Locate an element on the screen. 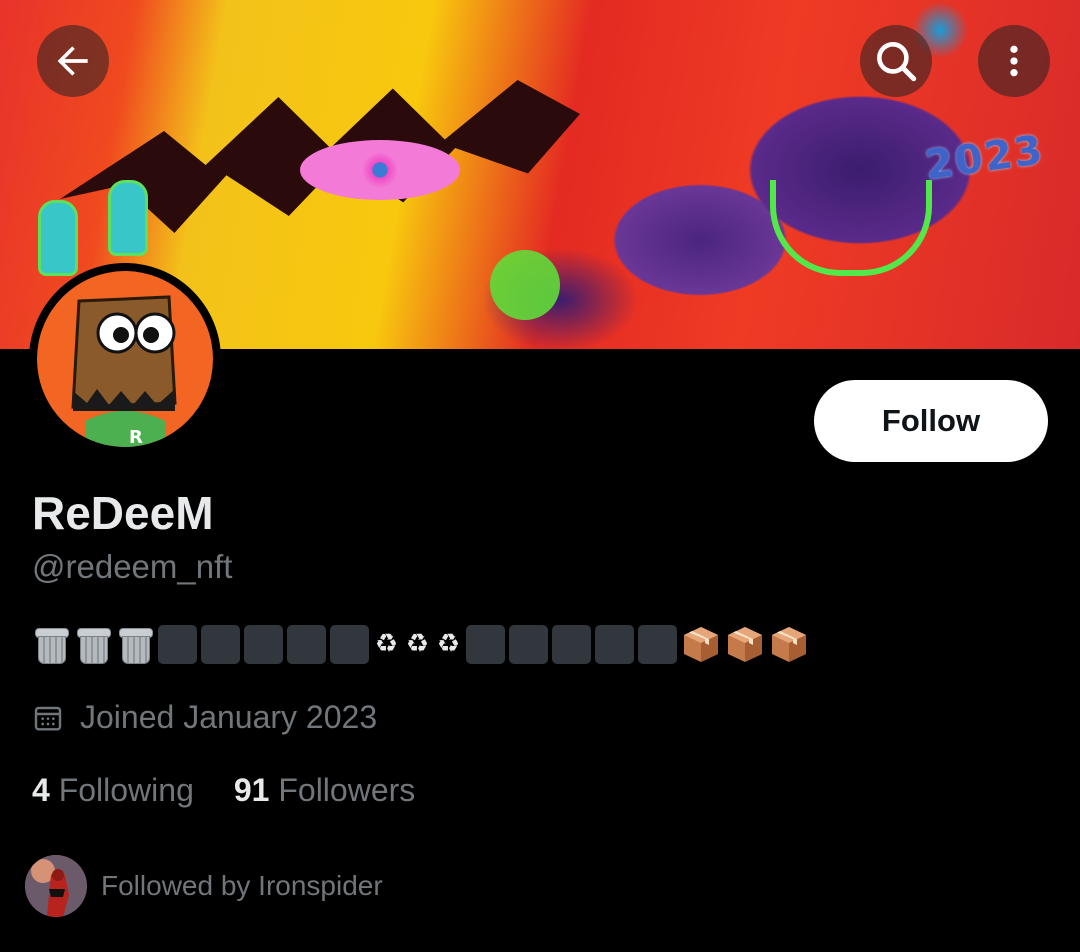 The height and width of the screenshot is (952, 1080). search-button is located at coordinates (896, 61).